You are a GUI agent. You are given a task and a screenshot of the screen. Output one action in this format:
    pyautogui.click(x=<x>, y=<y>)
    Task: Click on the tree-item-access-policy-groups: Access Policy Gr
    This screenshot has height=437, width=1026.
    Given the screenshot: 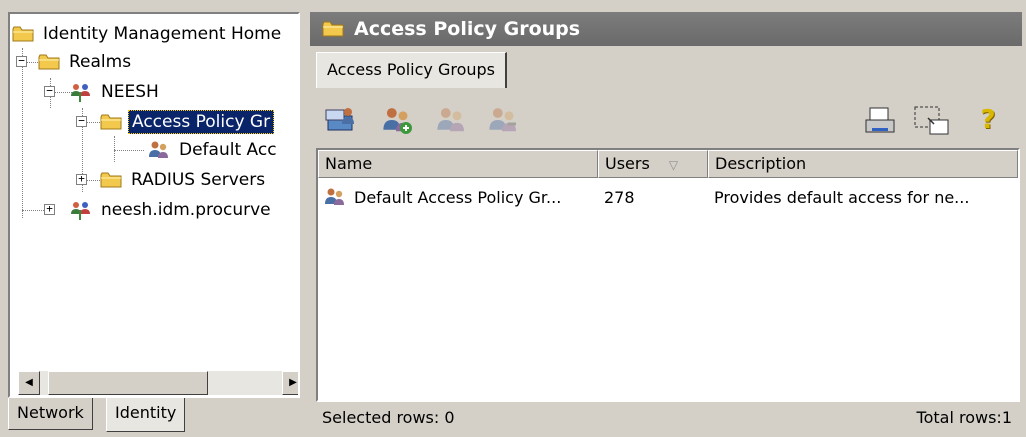 What is the action you would take?
    pyautogui.click(x=187, y=122)
    